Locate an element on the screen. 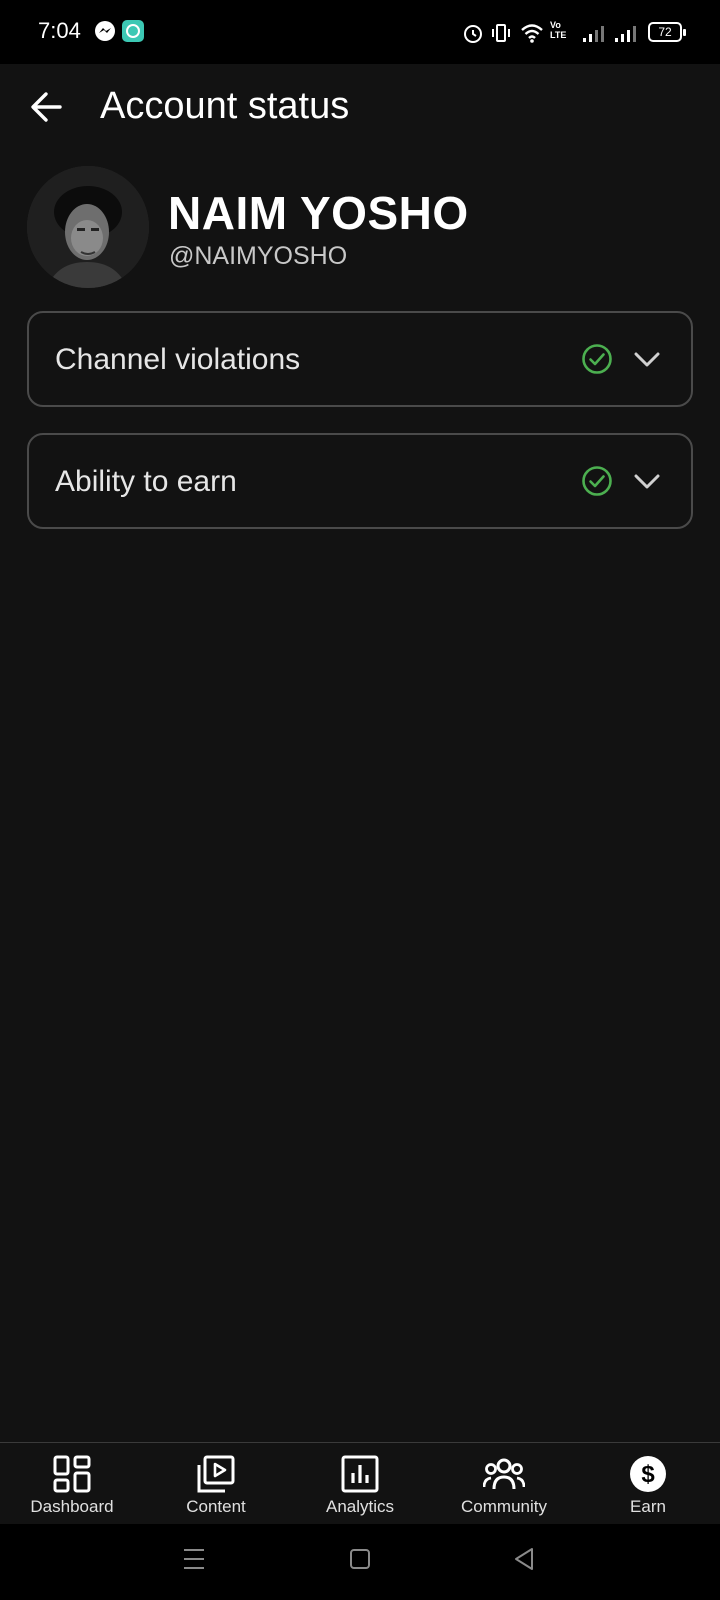 Image resolution: width=720 pixels, height=1600 pixels. status-time: 7:04 is located at coordinates (59, 30).